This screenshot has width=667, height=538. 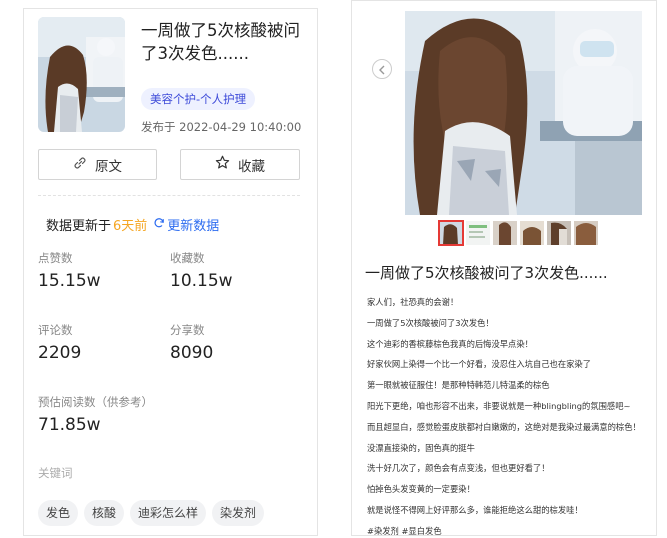 I want to click on reads-value: 71.85w, so click(x=69, y=425).